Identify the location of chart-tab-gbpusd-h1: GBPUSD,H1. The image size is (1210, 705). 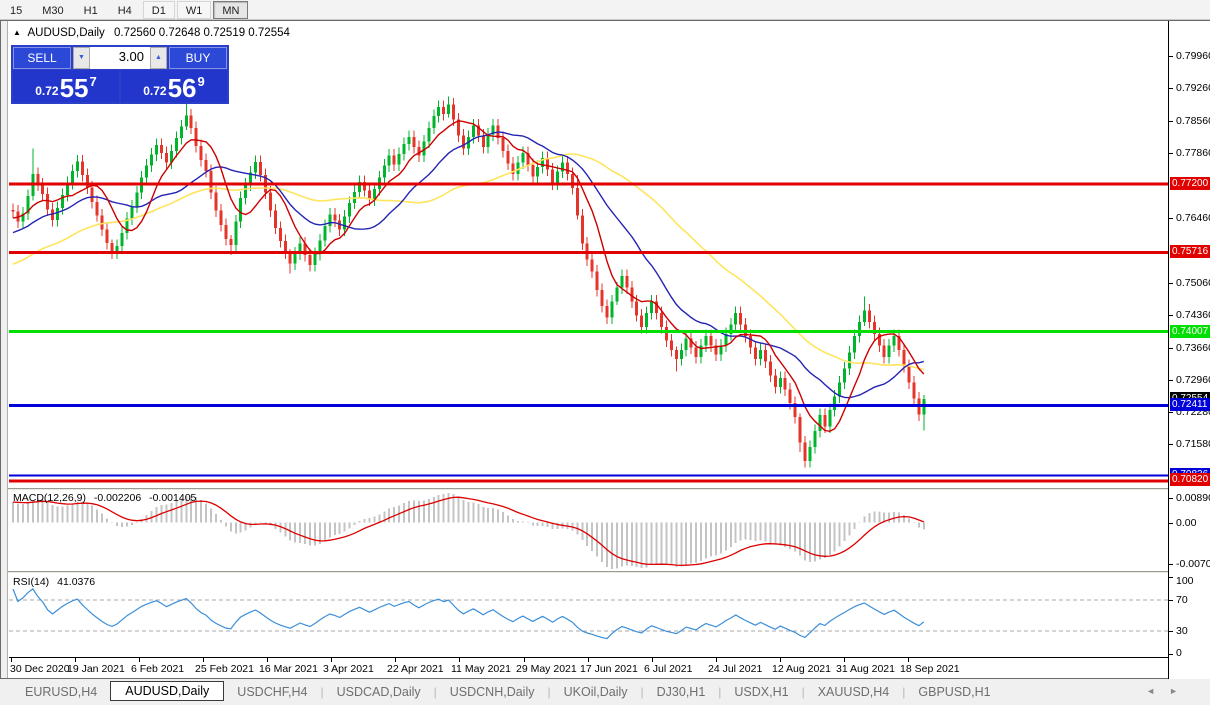
(954, 692).